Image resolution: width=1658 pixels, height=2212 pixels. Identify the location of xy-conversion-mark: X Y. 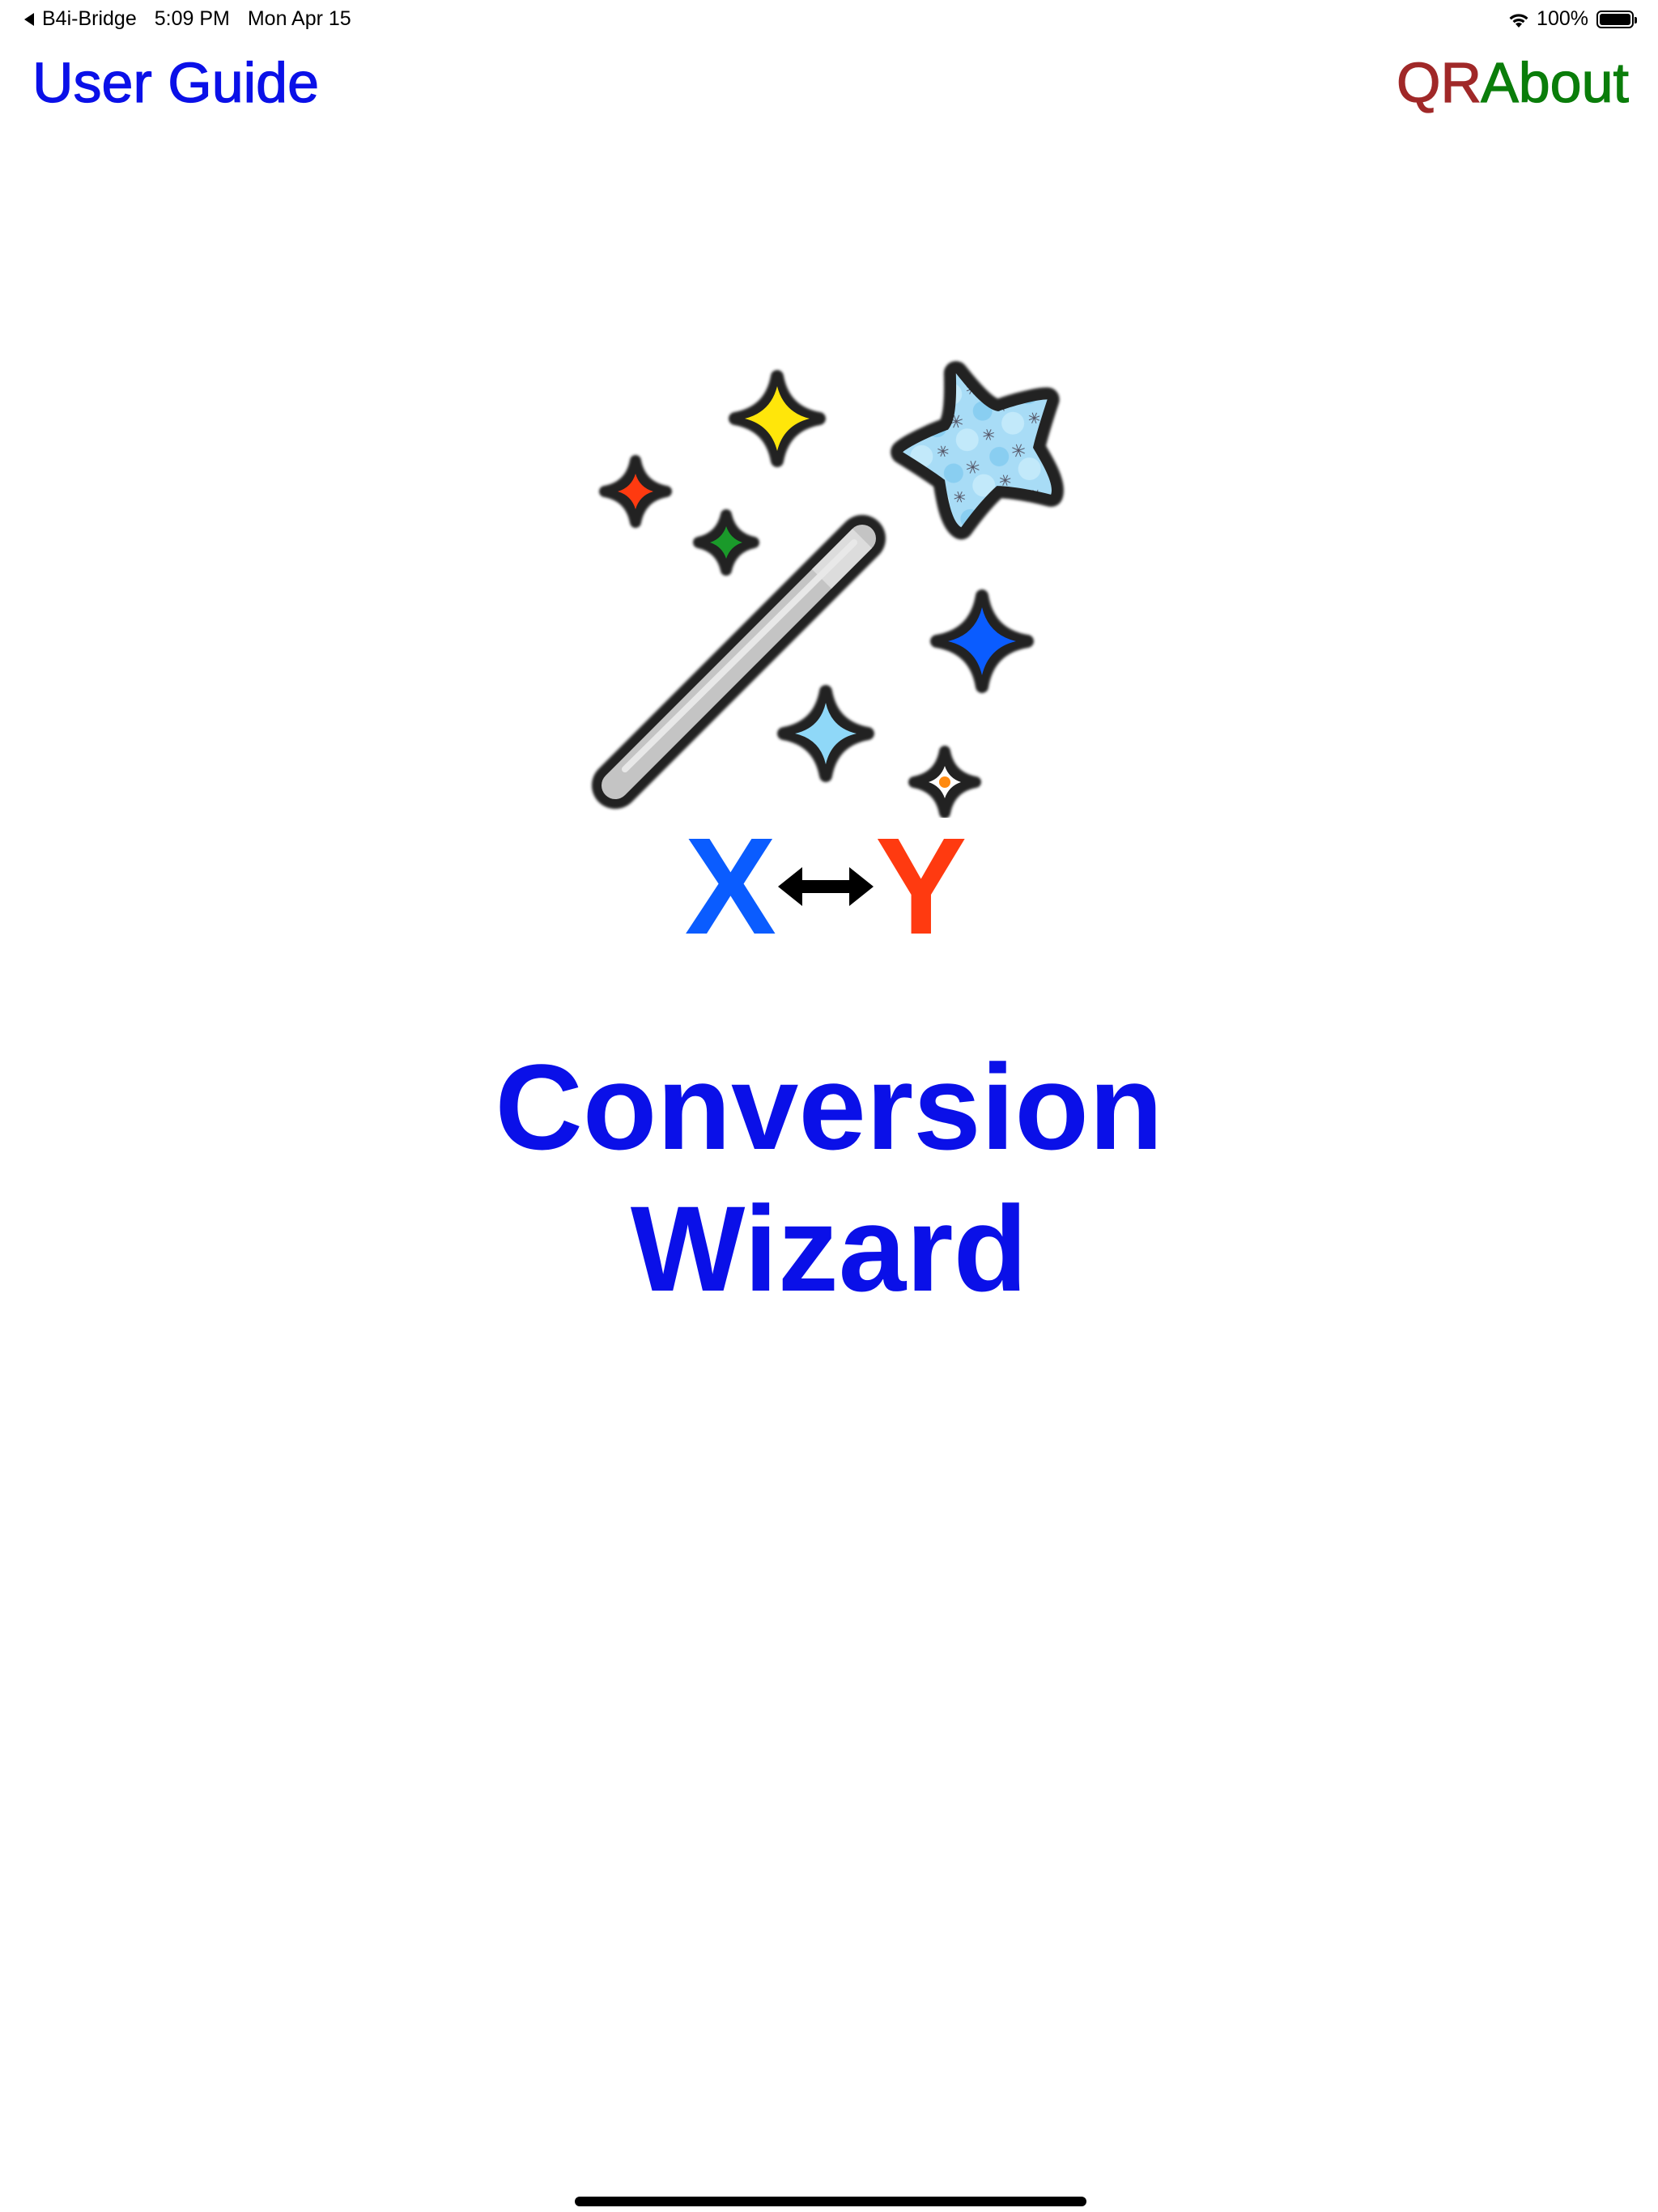
(825, 886).